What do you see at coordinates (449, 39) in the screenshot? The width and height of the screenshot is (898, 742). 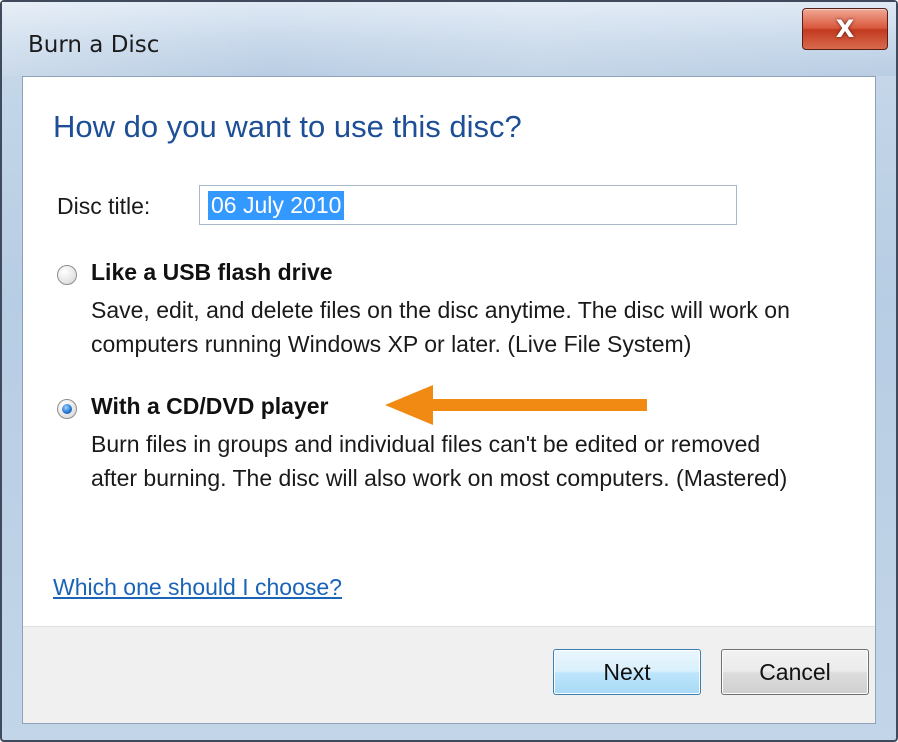 I see `title-bar: Burn a Disc X` at bounding box center [449, 39].